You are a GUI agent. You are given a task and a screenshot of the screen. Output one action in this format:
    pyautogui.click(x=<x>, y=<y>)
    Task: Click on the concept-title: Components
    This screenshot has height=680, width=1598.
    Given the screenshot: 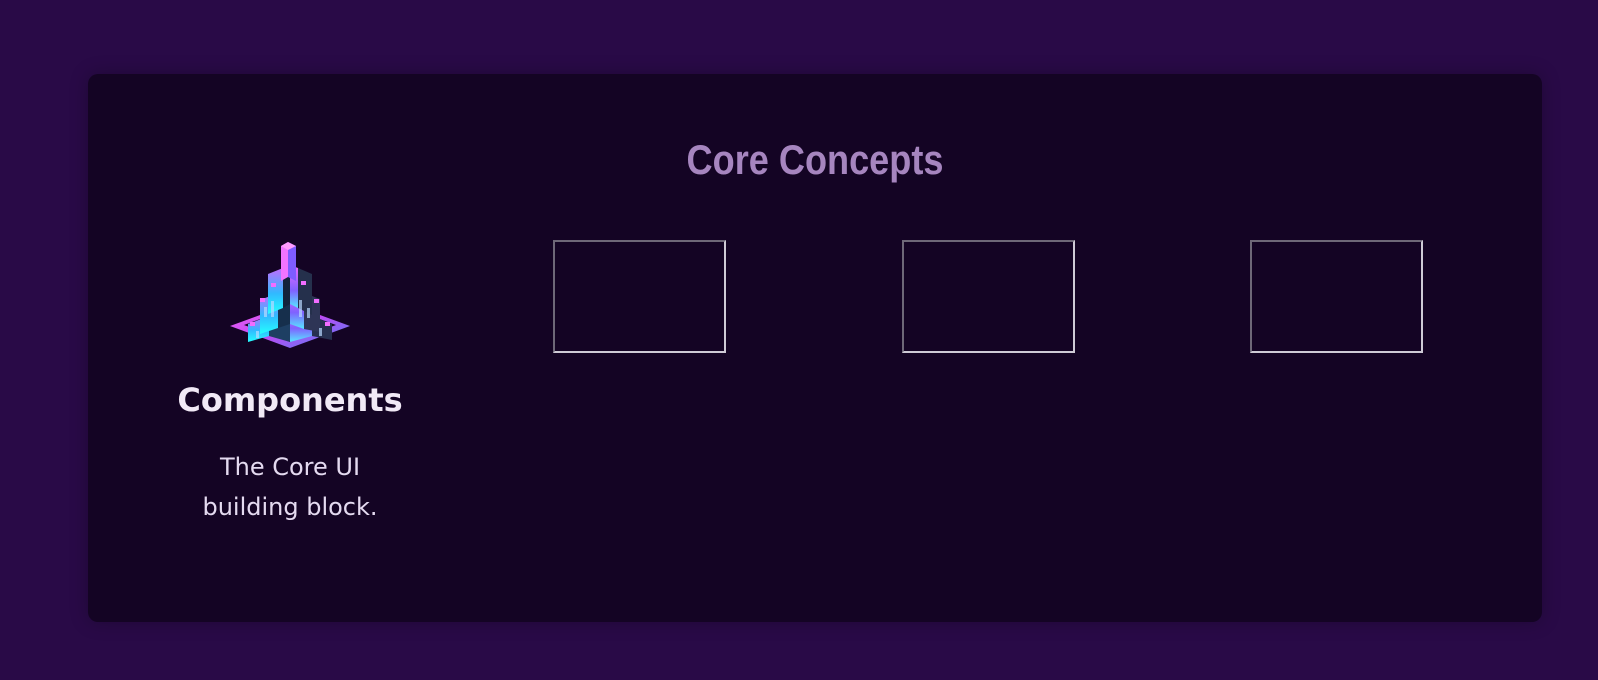 What is the action you would take?
    pyautogui.click(x=290, y=400)
    